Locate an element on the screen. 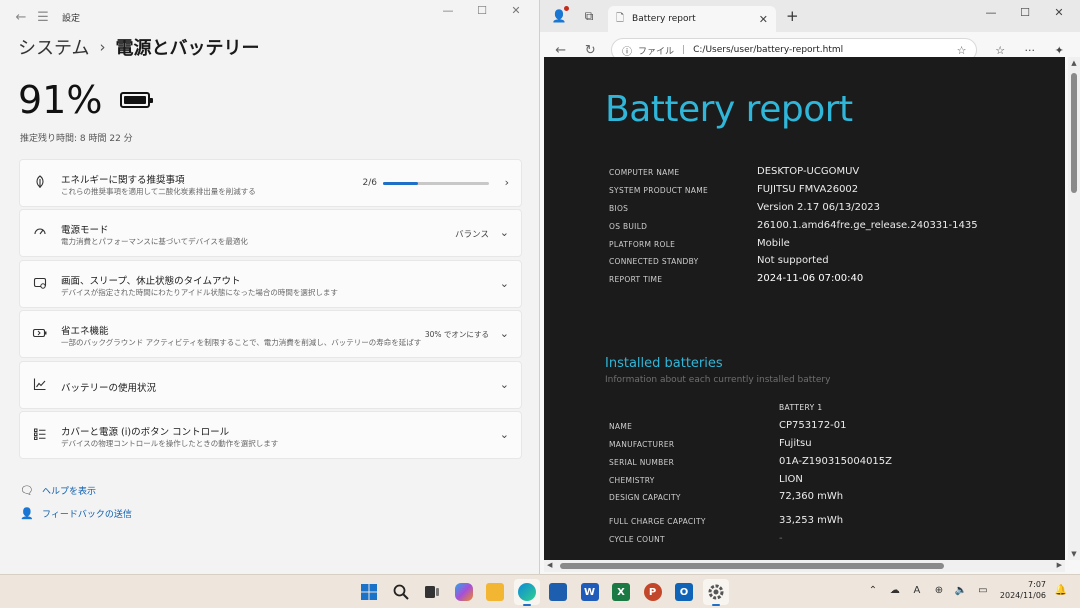 The width and height of the screenshot is (1080, 608). card-title: 画面、スリープ、休止状態のタイムアウト is located at coordinates (151, 281).